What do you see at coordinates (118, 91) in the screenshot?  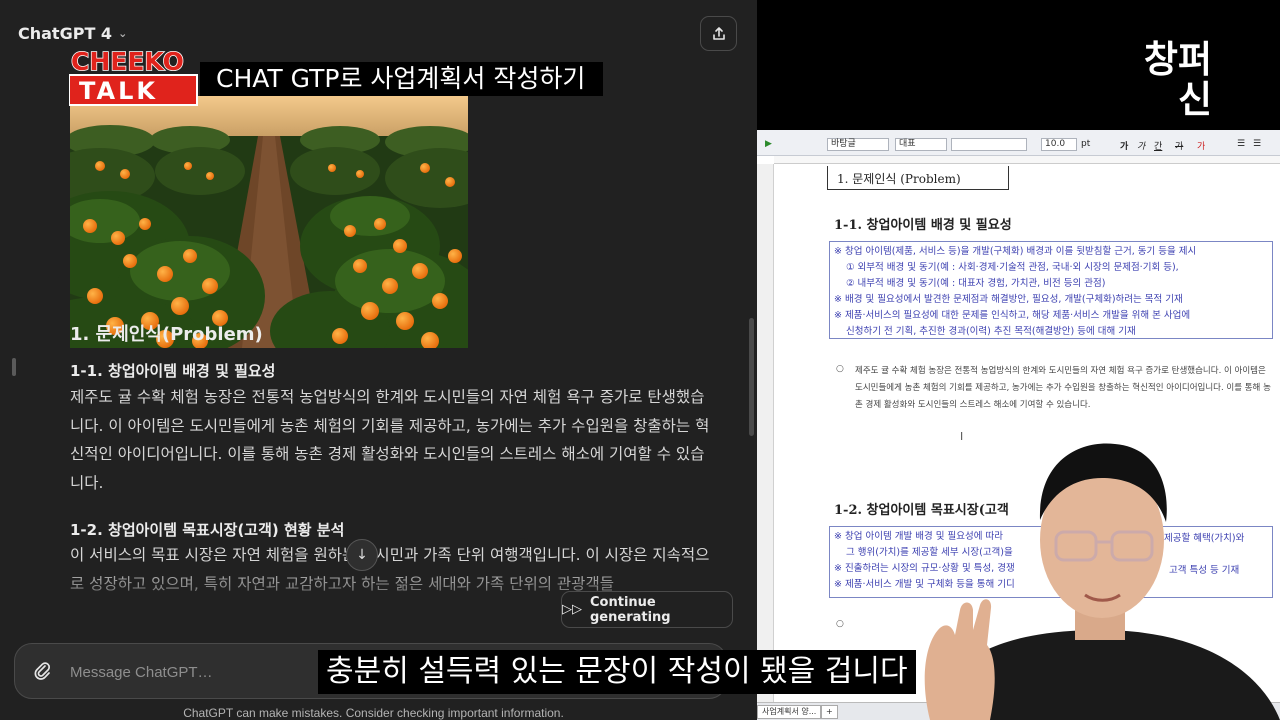 I see `svg-text: TALK` at bounding box center [118, 91].